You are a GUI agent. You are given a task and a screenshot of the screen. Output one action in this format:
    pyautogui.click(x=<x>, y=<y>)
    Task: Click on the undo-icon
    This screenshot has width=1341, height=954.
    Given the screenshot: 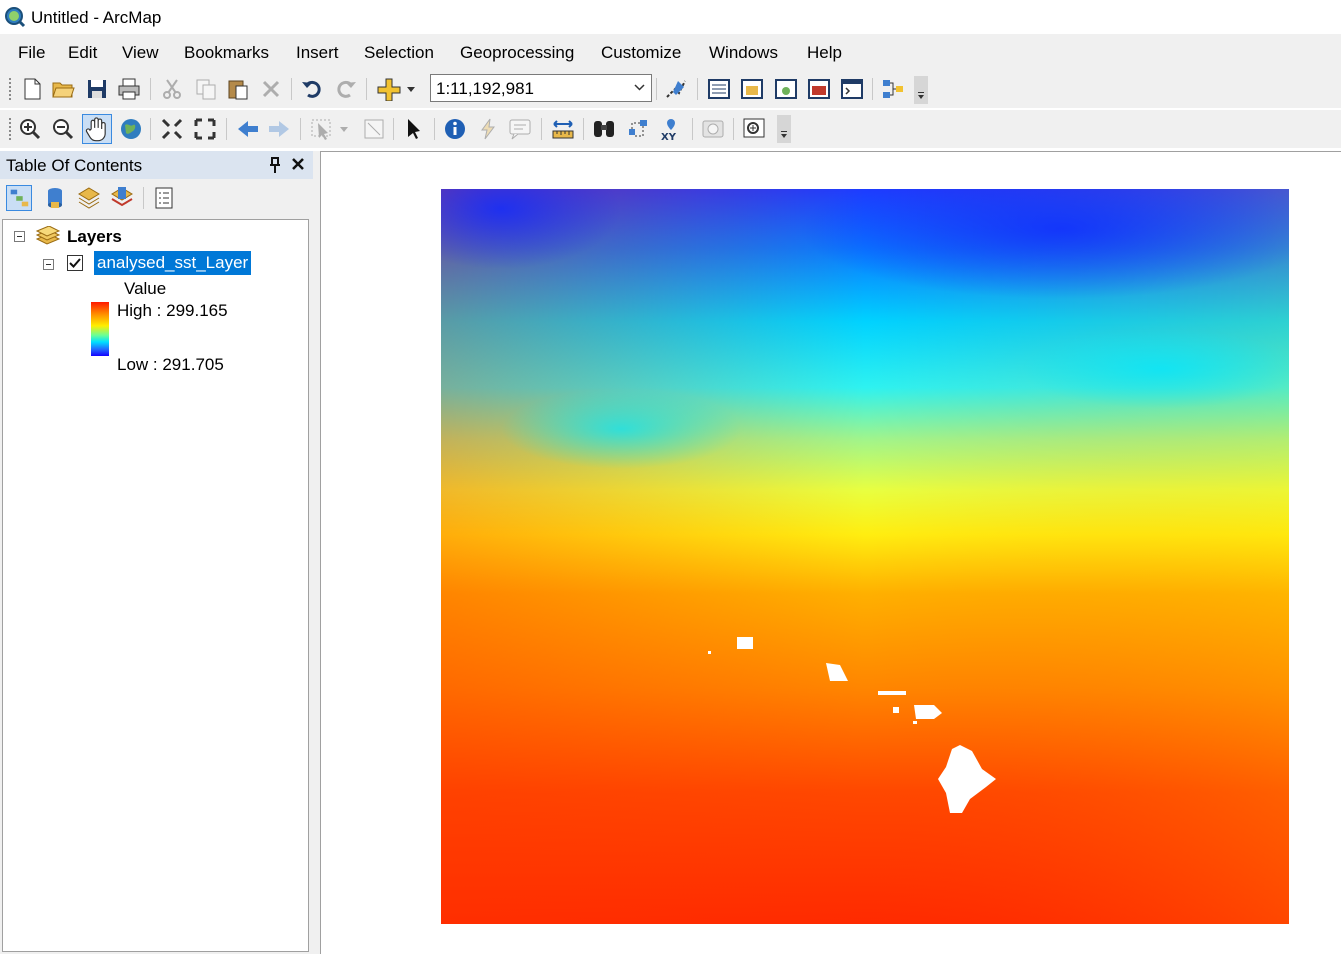 What is the action you would take?
    pyautogui.click(x=312, y=89)
    